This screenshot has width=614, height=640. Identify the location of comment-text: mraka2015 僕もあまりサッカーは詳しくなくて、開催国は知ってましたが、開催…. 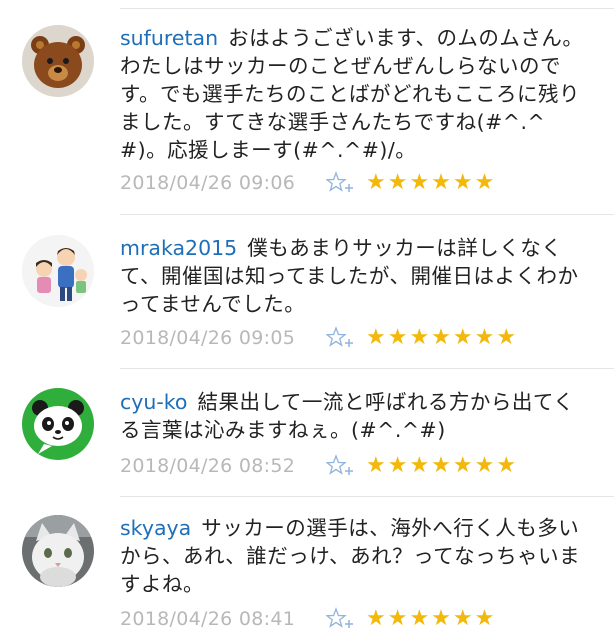
(355, 276).